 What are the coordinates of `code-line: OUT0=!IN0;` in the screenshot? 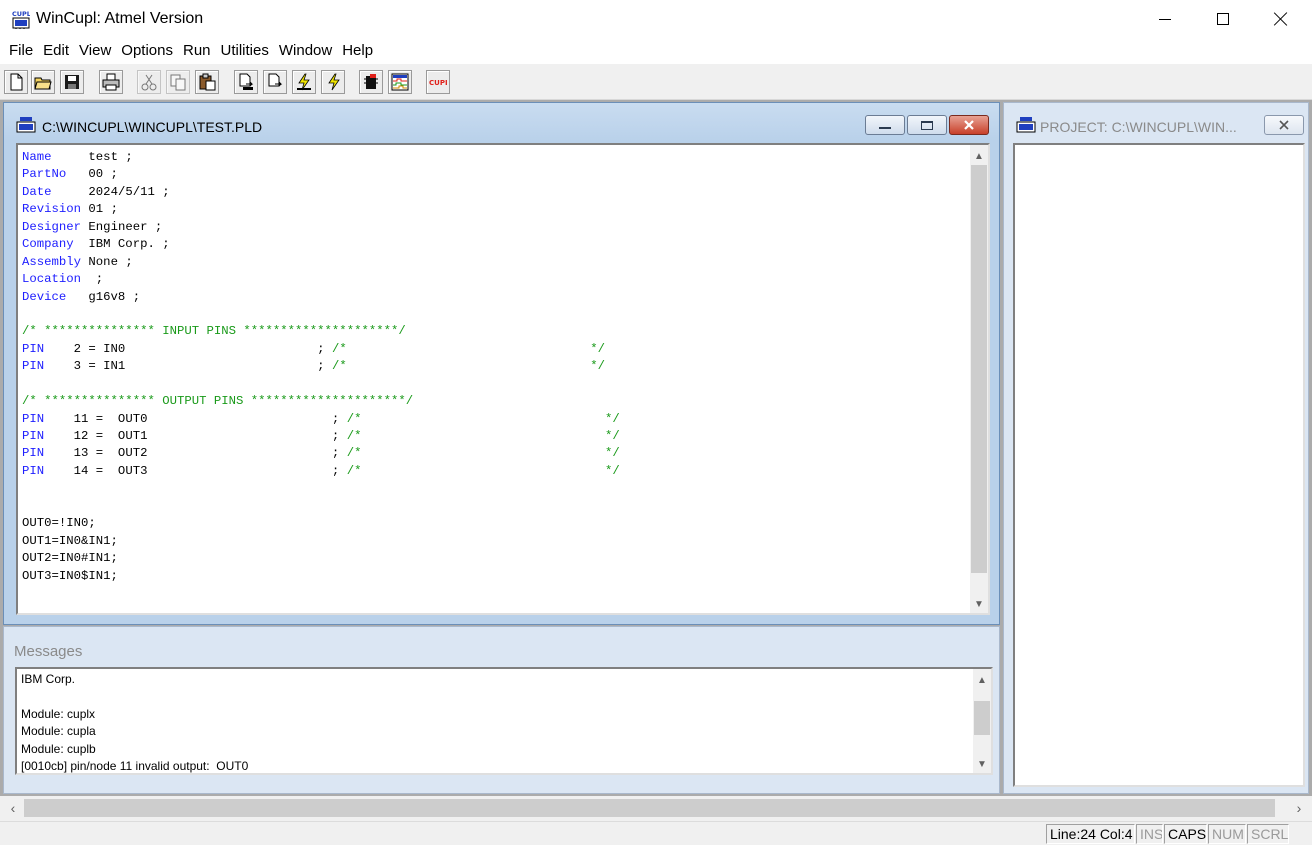 It's located at (321, 523).